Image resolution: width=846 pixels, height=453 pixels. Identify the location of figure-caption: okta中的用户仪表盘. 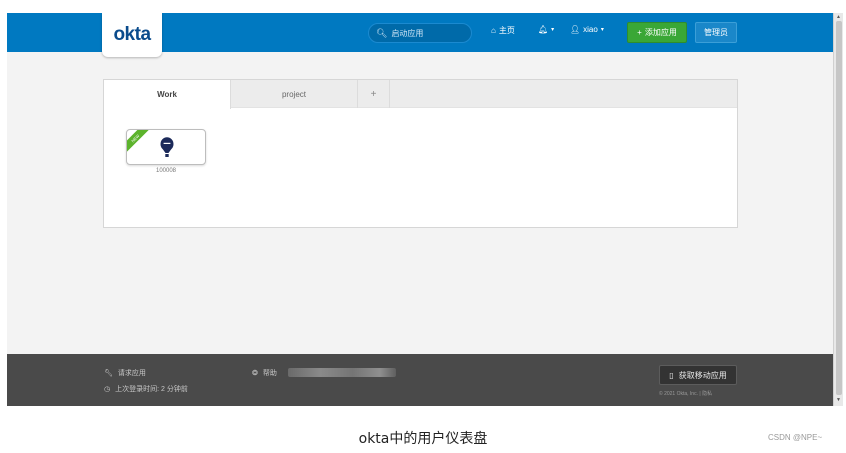
(423, 439).